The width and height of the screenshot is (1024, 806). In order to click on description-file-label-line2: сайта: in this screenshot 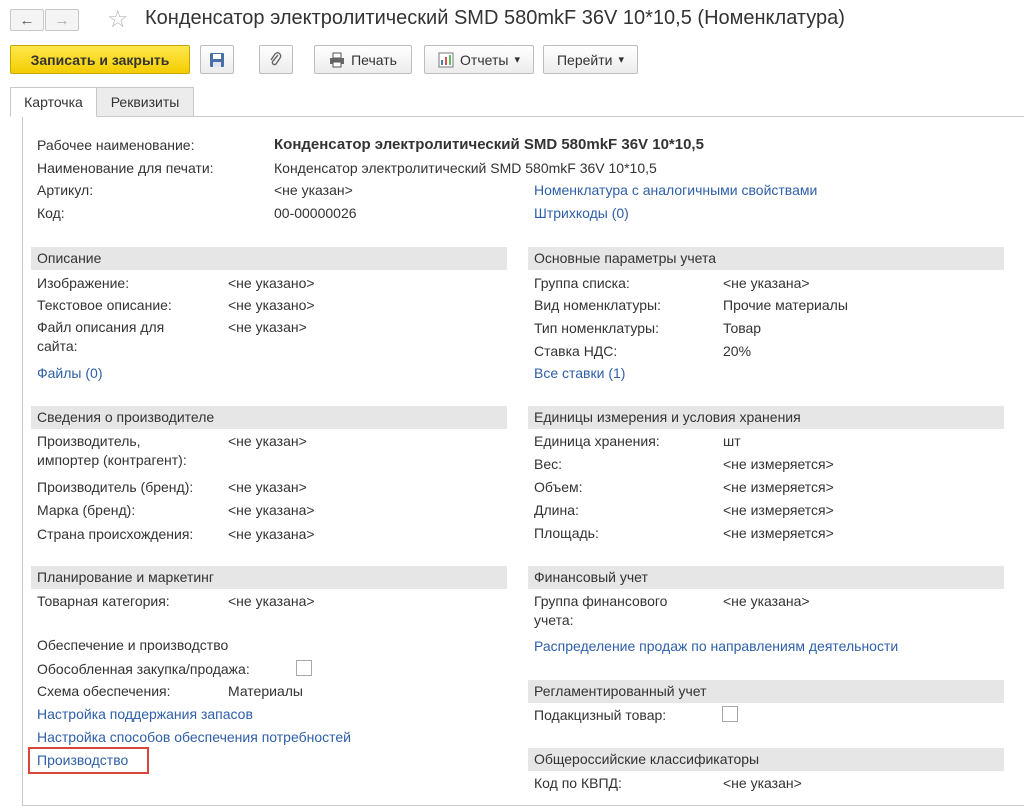, I will do `click(57, 346)`.